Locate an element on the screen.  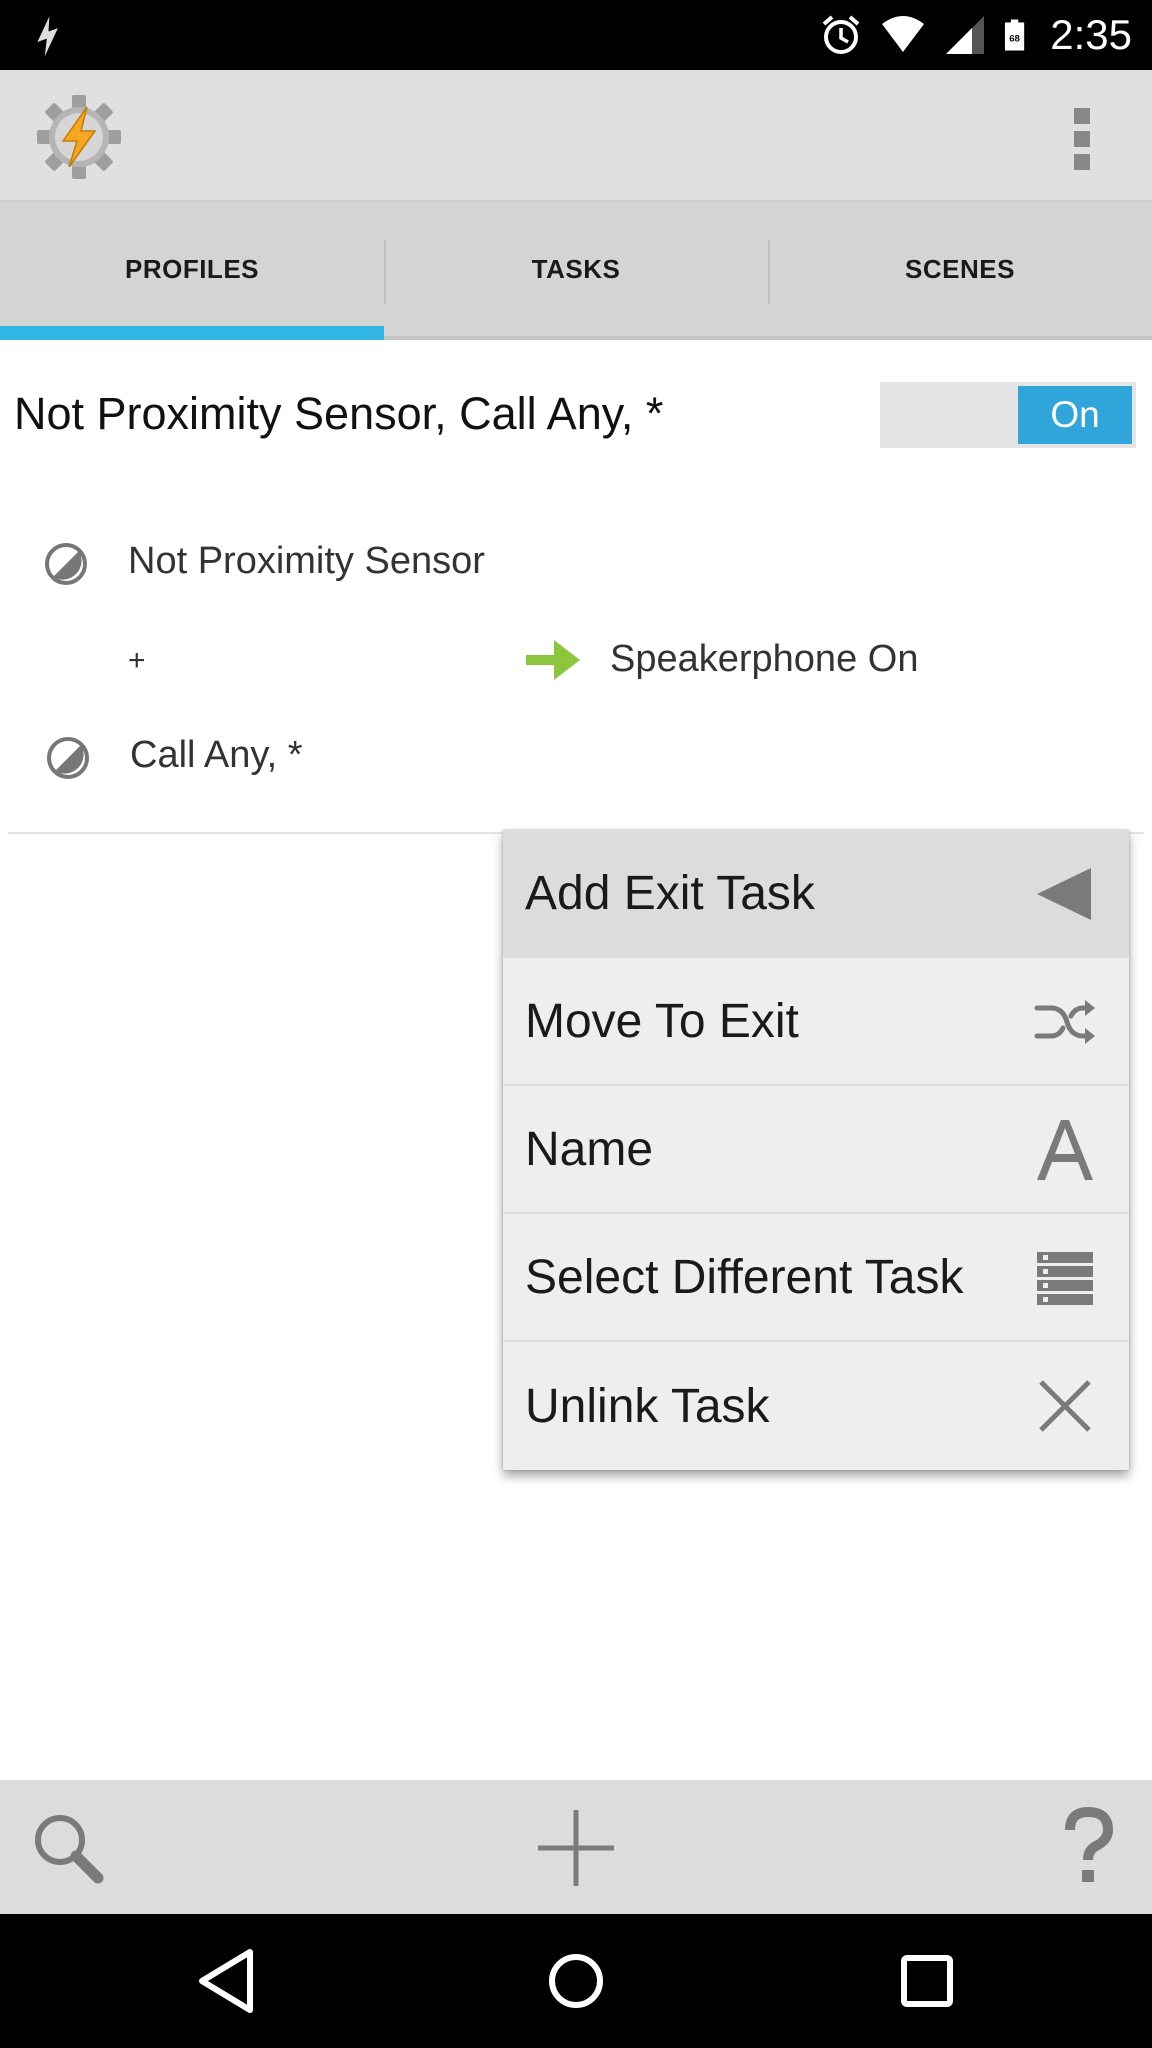
tab-profiles: PROFILES is located at coordinates (192, 271).